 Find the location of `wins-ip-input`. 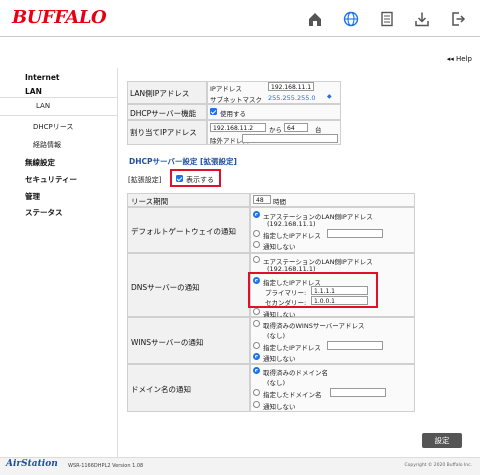

wins-ip-input is located at coordinates (355, 345).